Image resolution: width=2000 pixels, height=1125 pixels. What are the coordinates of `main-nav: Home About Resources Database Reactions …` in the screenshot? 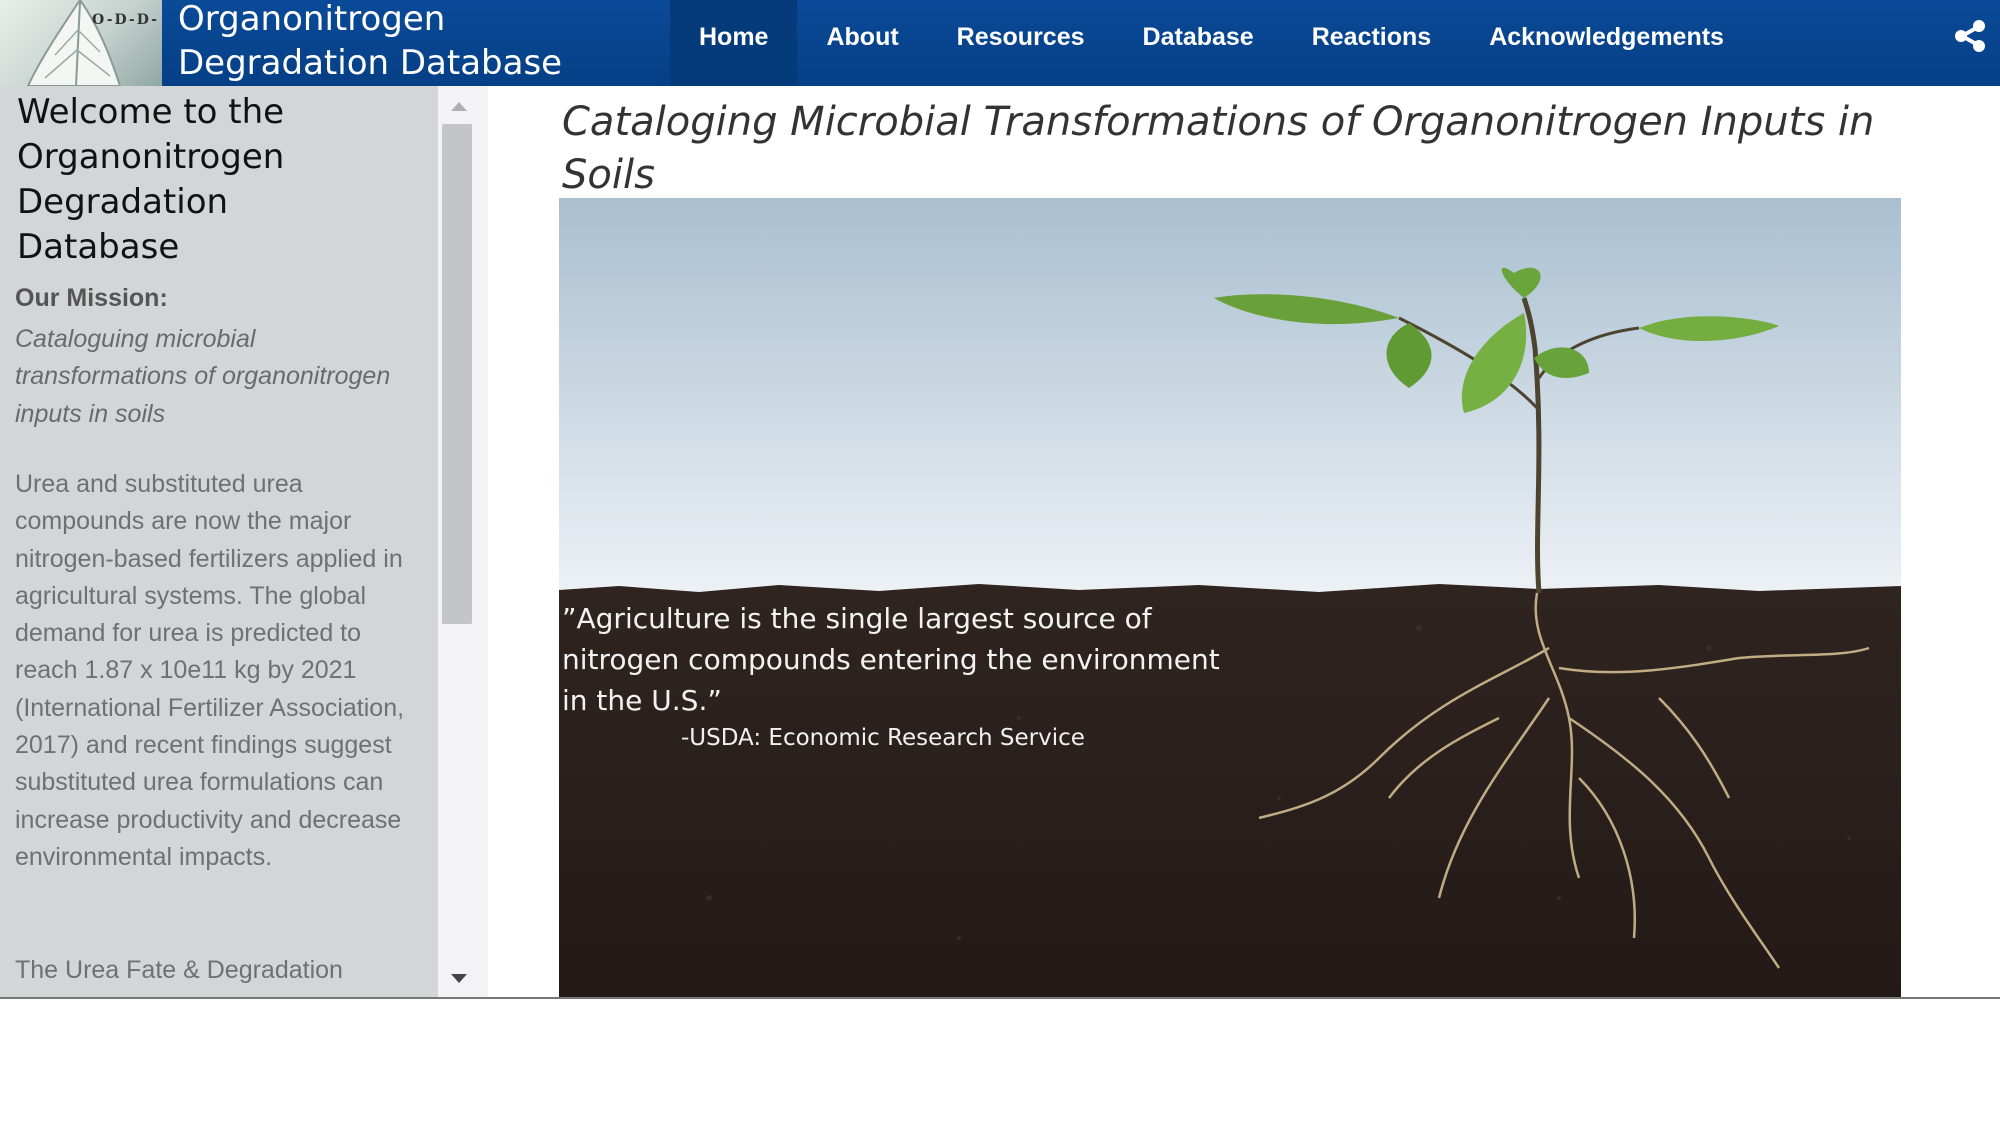 It's located at (1211, 43).